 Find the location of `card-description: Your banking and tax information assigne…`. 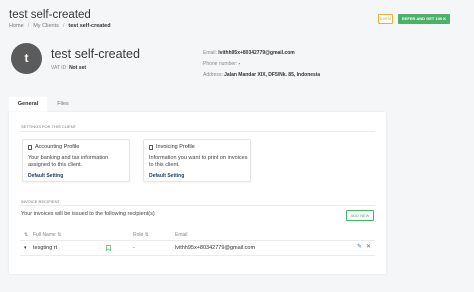

card-description: Your banking and tax information assigne… is located at coordinates (68, 161).